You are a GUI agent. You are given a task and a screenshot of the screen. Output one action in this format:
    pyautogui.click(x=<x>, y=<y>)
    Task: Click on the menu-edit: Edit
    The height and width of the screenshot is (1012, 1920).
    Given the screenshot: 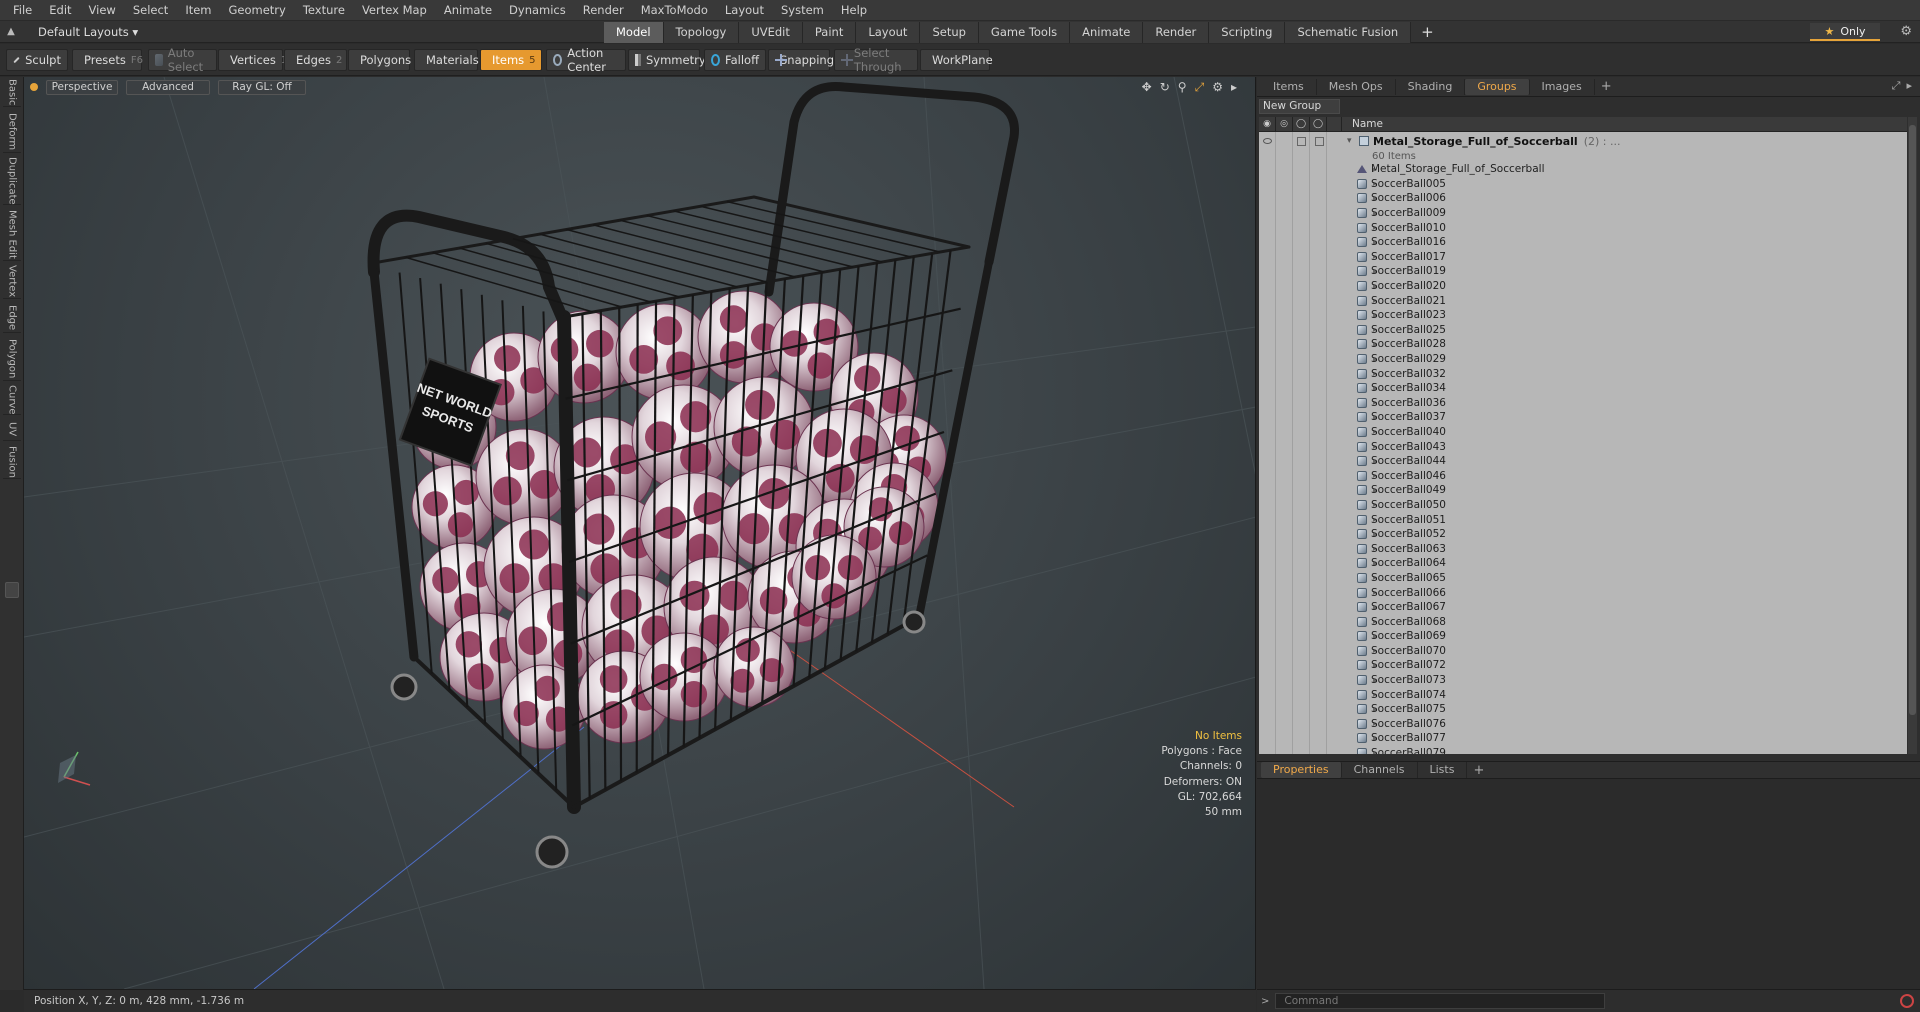 What is the action you would take?
    pyautogui.click(x=61, y=10)
    